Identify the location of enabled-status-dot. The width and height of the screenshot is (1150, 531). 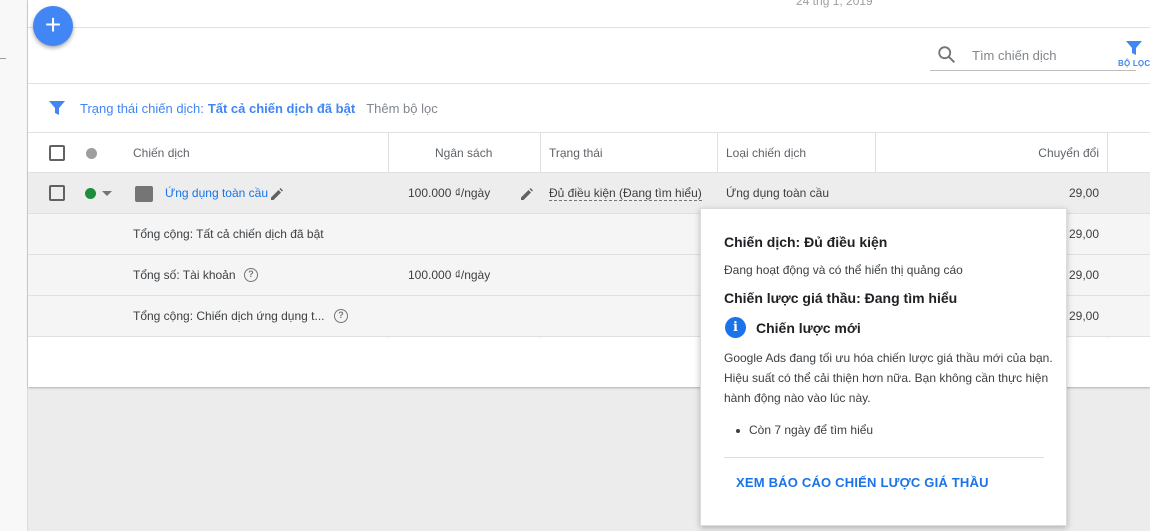
(90, 193).